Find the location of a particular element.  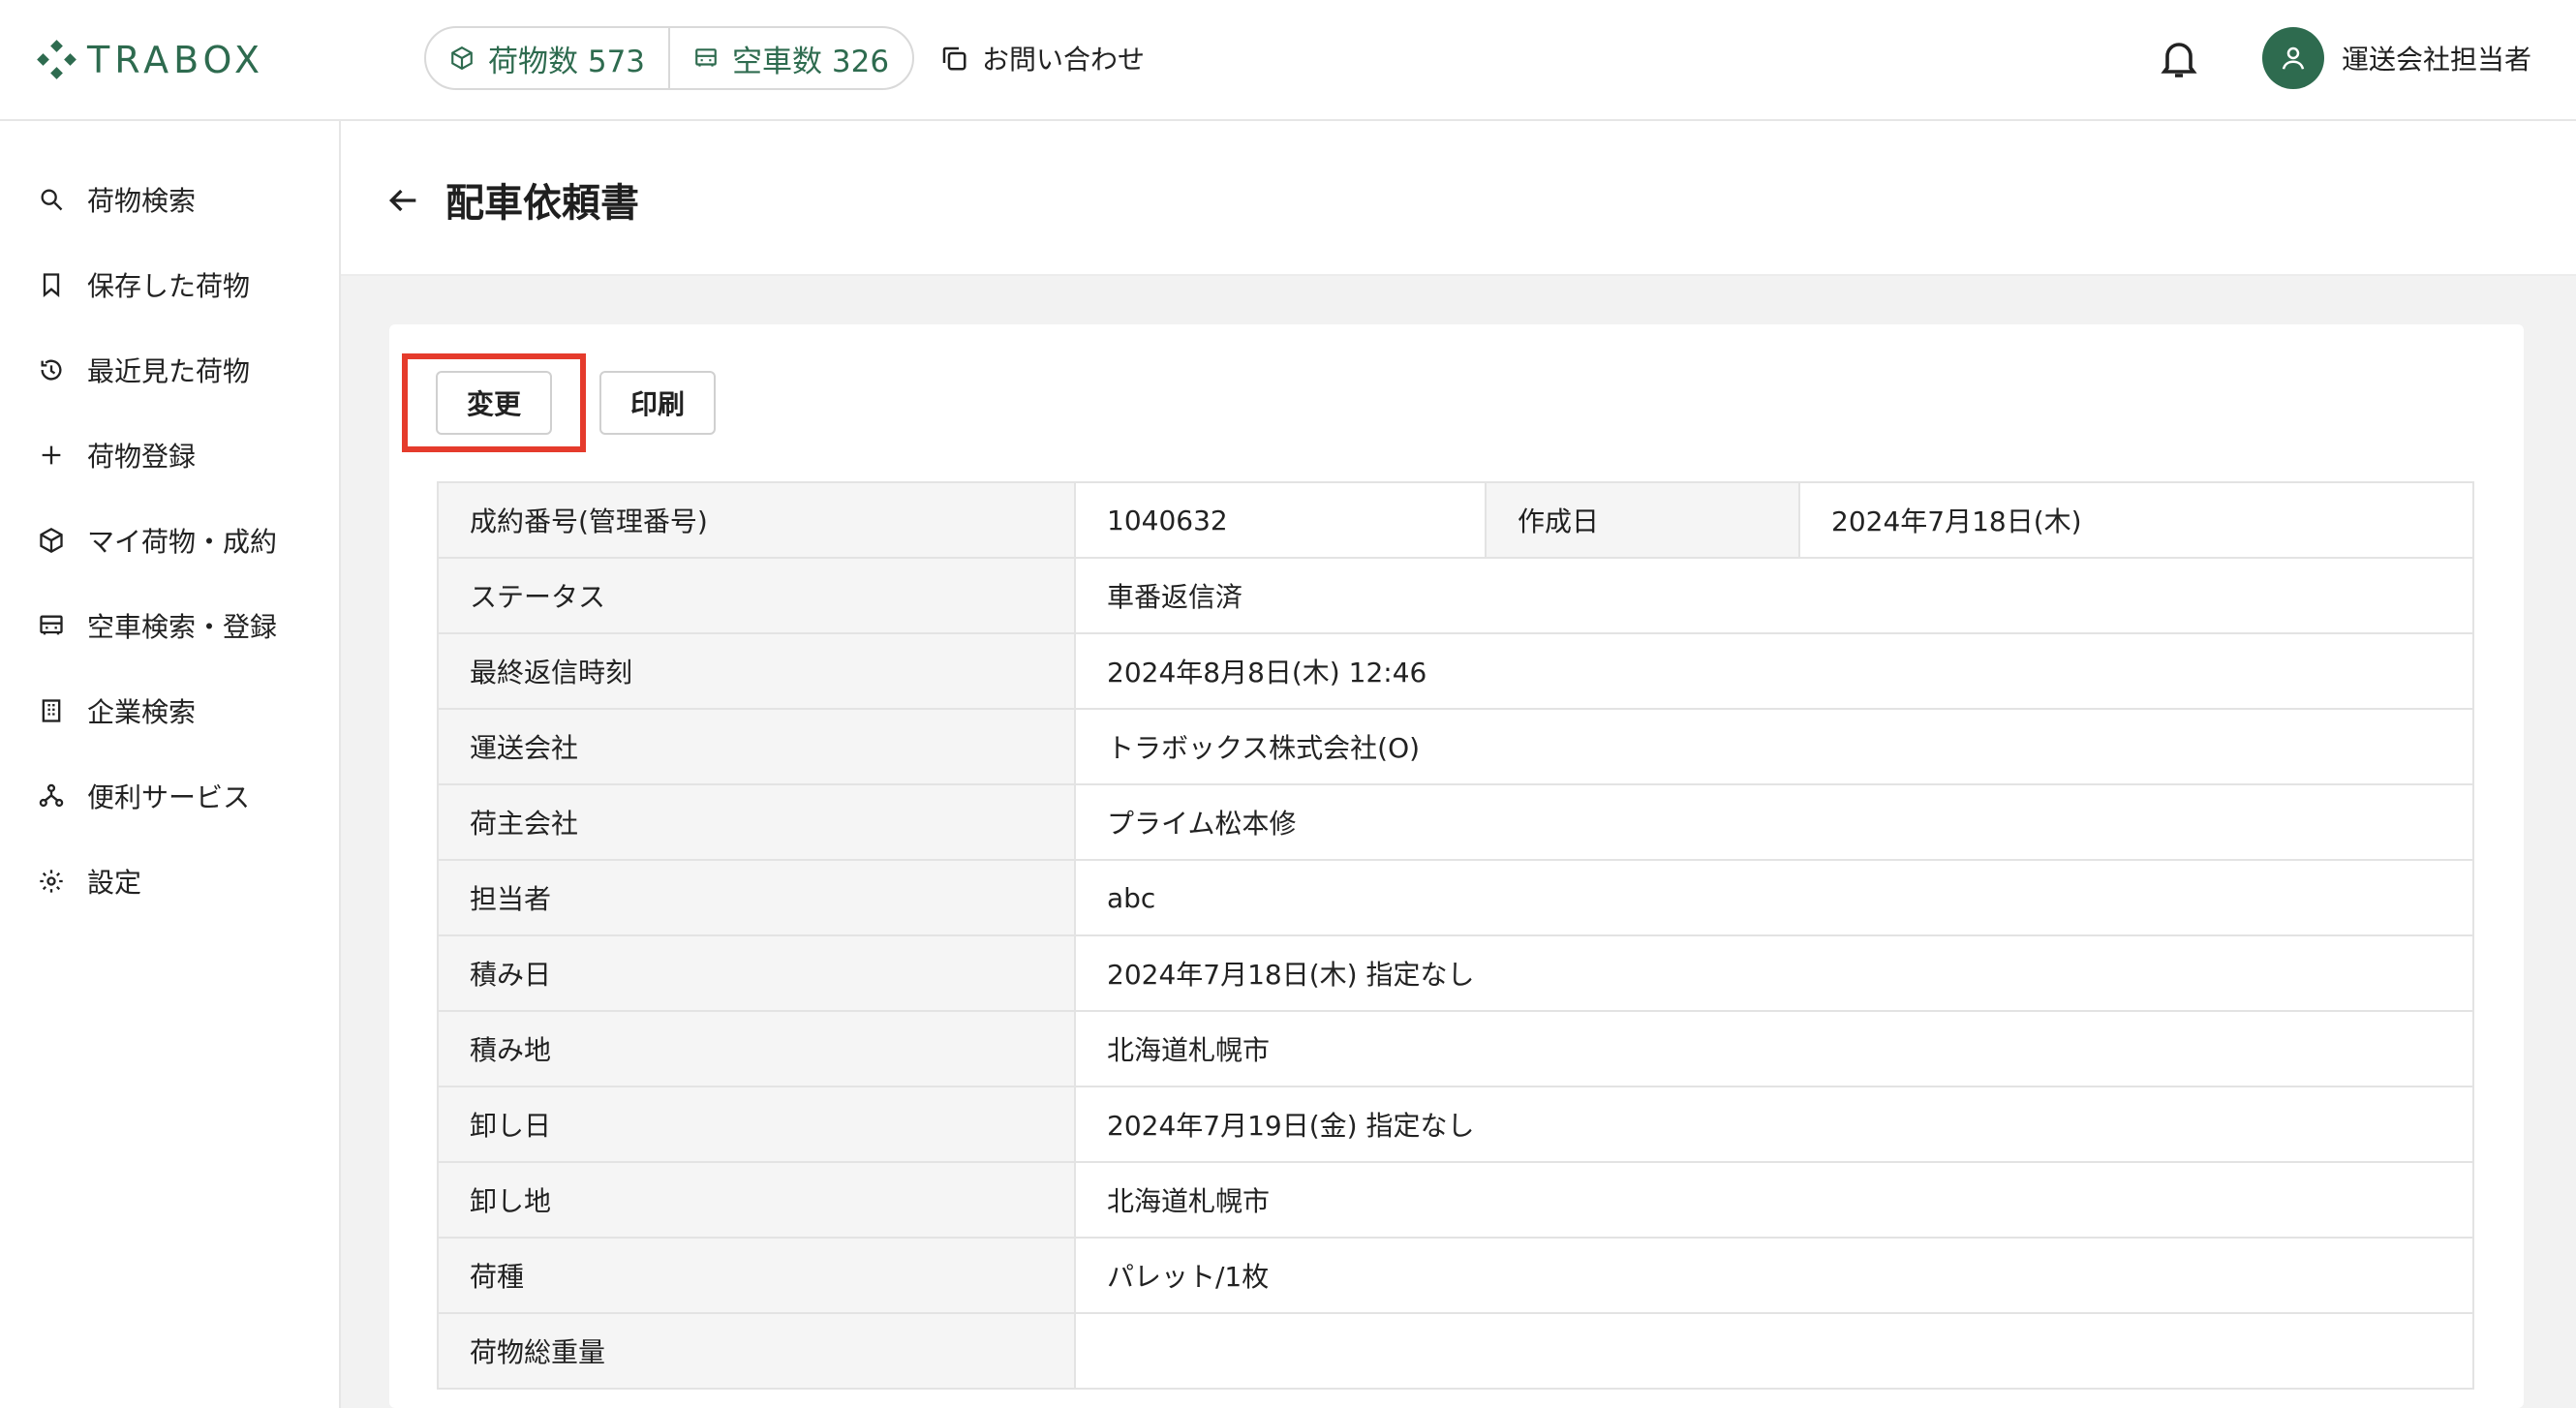

row-label: 荷物総重量 is located at coordinates (756, 1351).